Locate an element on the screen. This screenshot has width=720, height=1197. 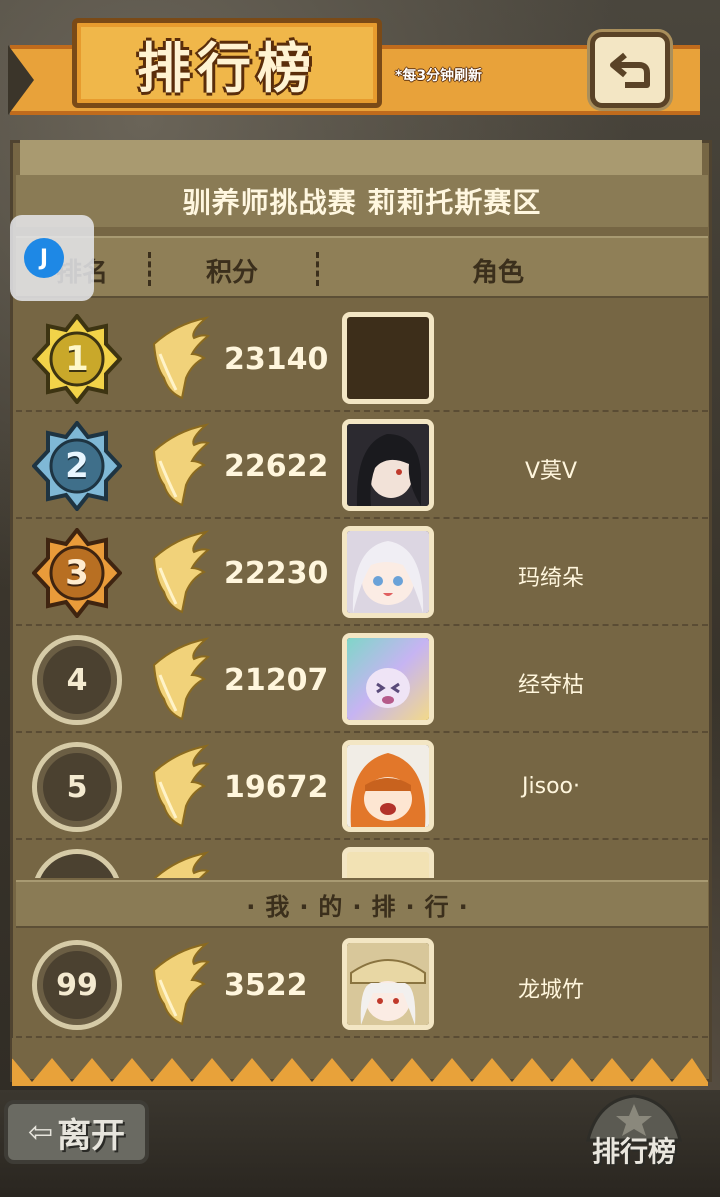
my-rank-divider: ·我·的·排·行· is located at coordinates (362, 904).